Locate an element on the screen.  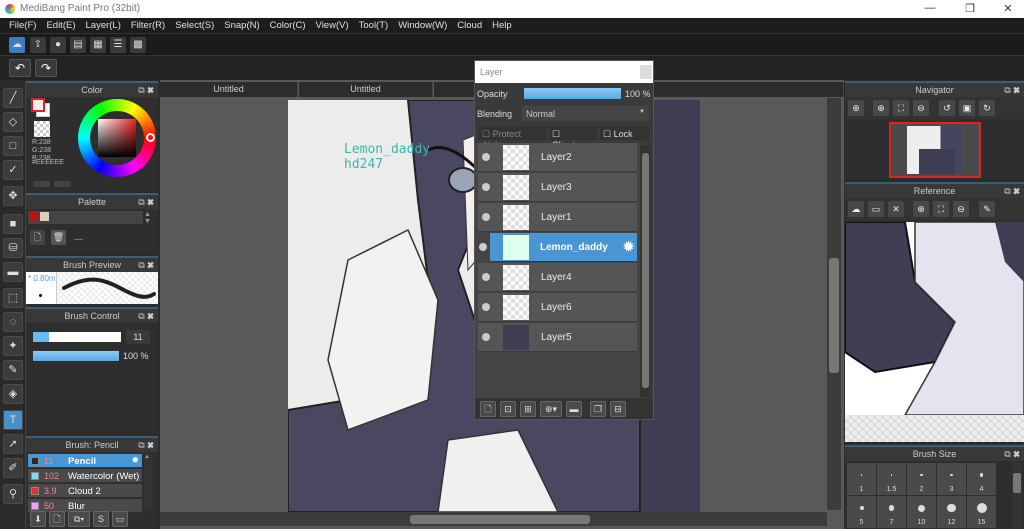
brush-size-cell: 3 is located at coordinates (951, 479).